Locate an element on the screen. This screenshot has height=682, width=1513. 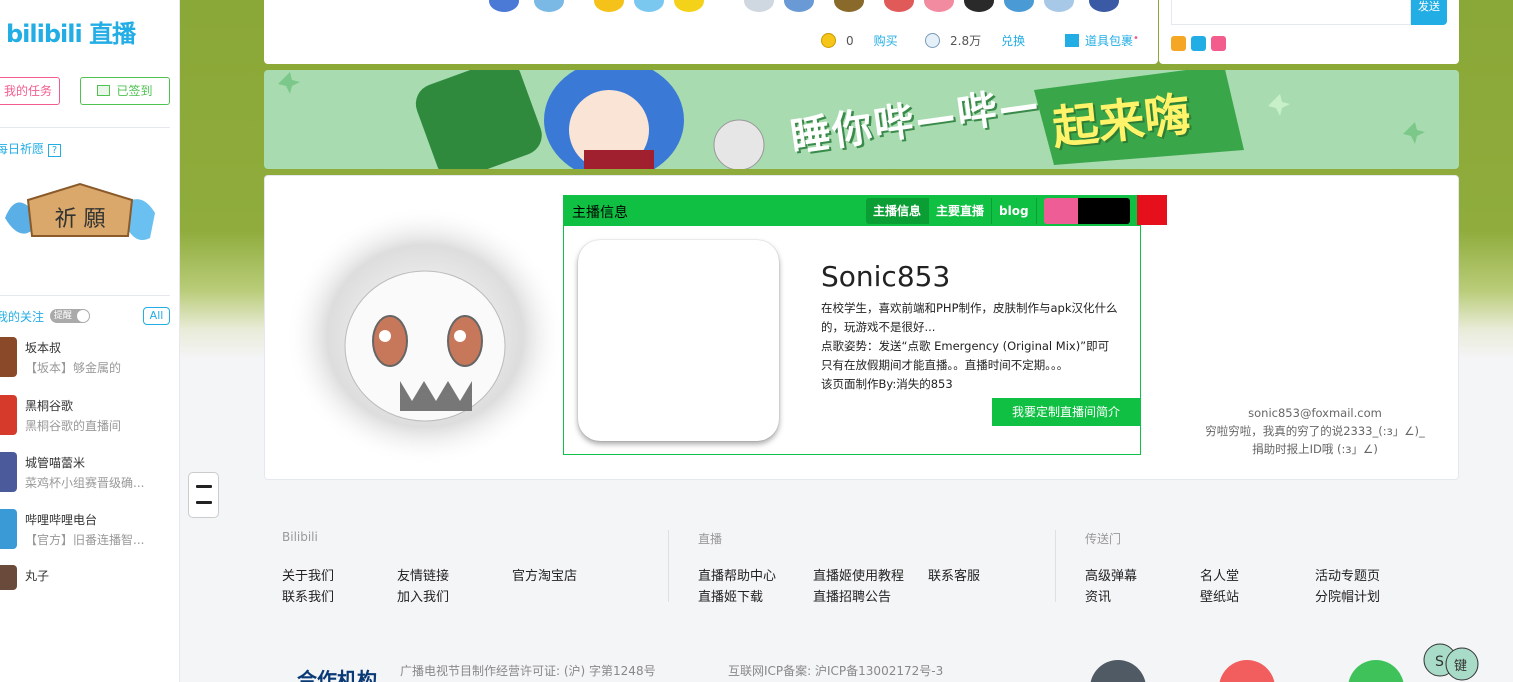
calendar-icon is located at coordinates (104, 90).